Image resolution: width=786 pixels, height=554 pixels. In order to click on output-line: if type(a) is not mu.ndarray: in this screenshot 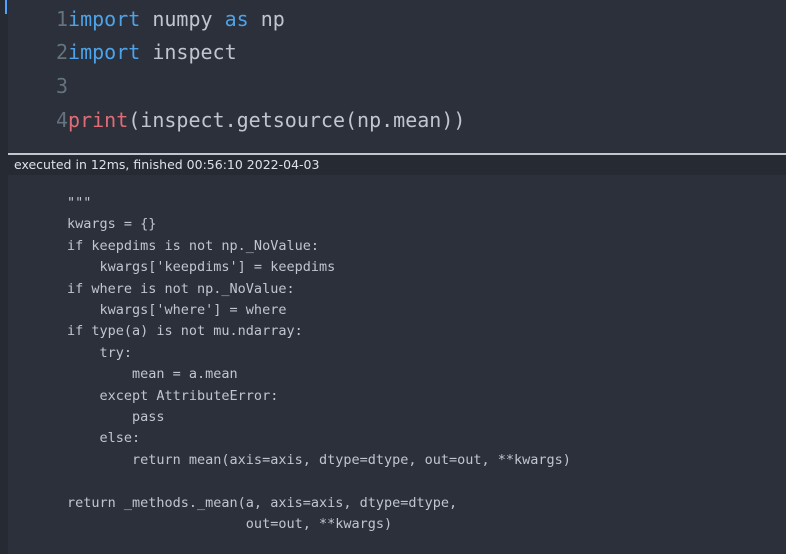, I will do `click(185, 331)`.